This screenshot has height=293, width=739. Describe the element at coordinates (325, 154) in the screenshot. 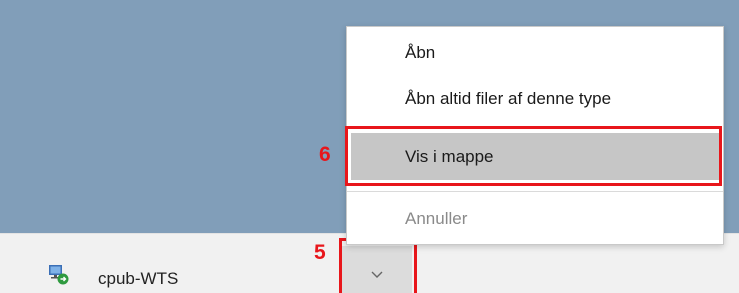

I see `step-6-label: 6` at that location.